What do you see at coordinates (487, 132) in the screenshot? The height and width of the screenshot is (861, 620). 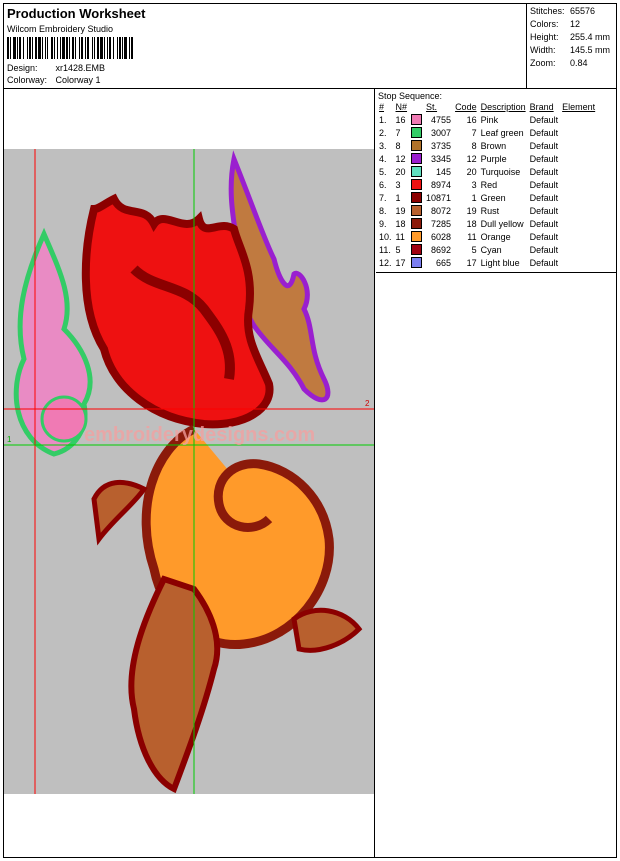 I see `stop-sequence-row: 2. 7 3007 7 Leaf green Default` at bounding box center [487, 132].